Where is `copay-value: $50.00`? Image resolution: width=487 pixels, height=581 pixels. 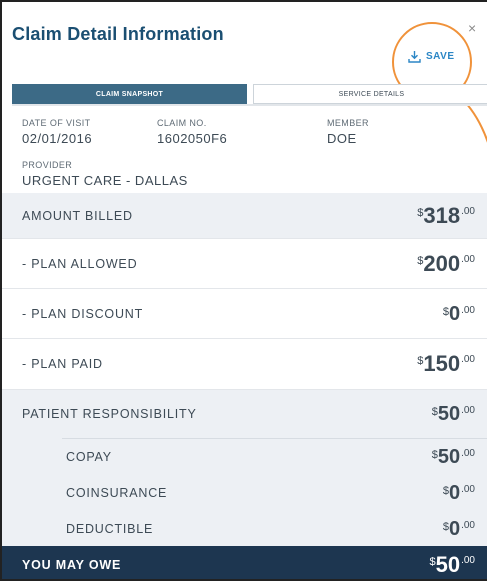 copay-value: $50.00 is located at coordinates (453, 457).